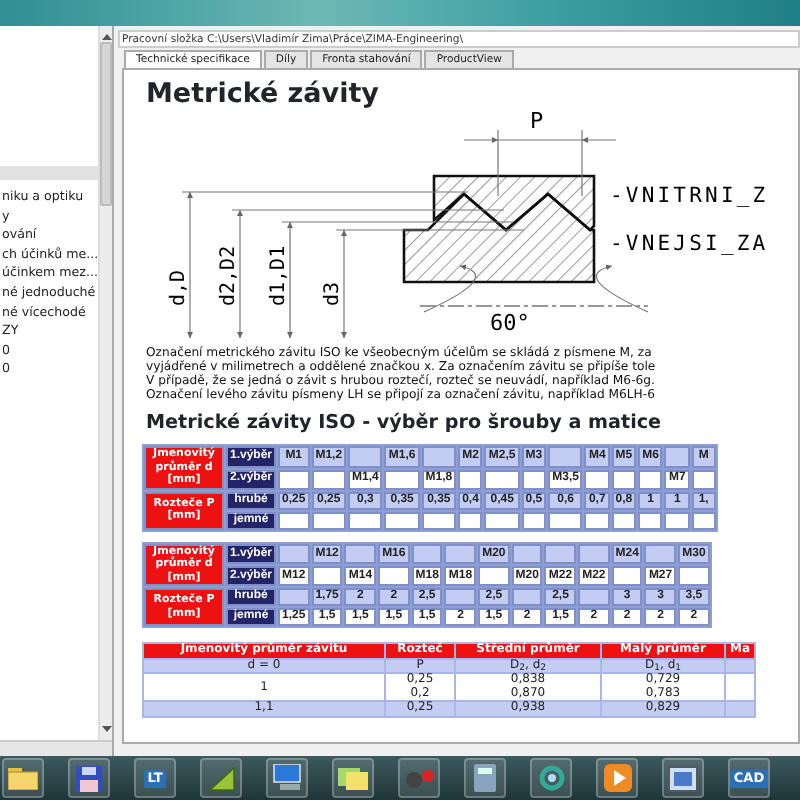 This screenshot has height=800, width=800. I want to click on window-icon, so click(683, 778).